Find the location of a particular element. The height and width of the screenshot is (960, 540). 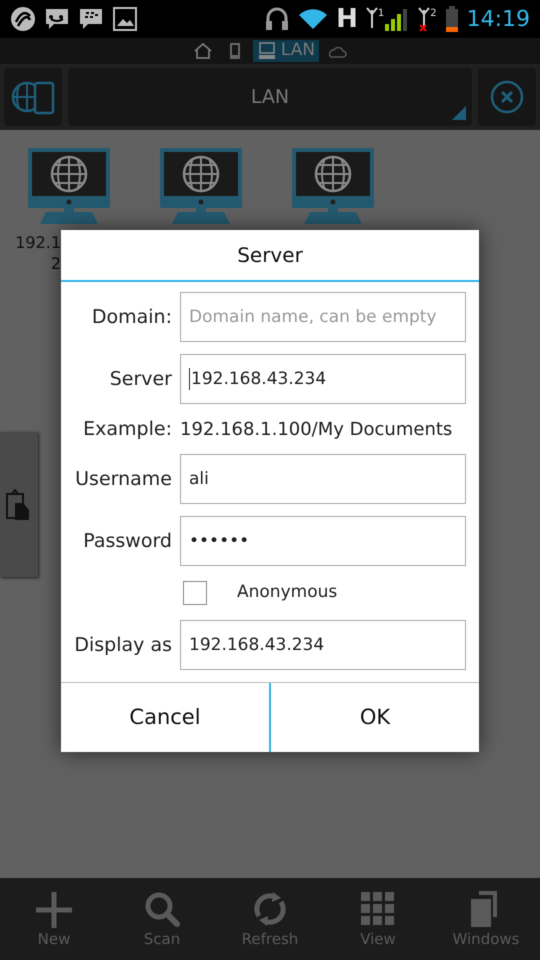

toolbar-button: Scan is located at coordinates (162, 919).